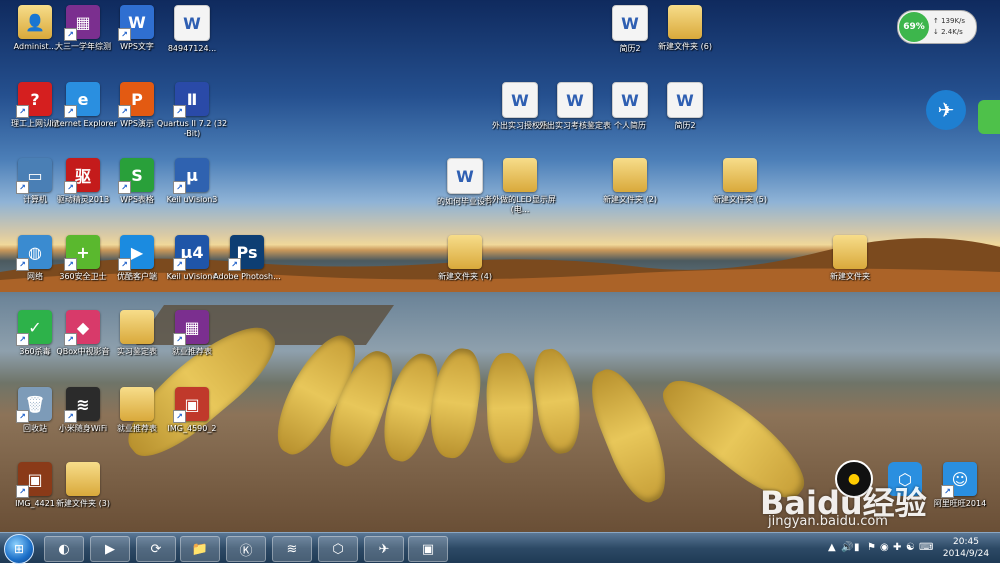  Describe the element at coordinates (847, 547) in the screenshot. I see `tray-icon: 🔊` at that location.